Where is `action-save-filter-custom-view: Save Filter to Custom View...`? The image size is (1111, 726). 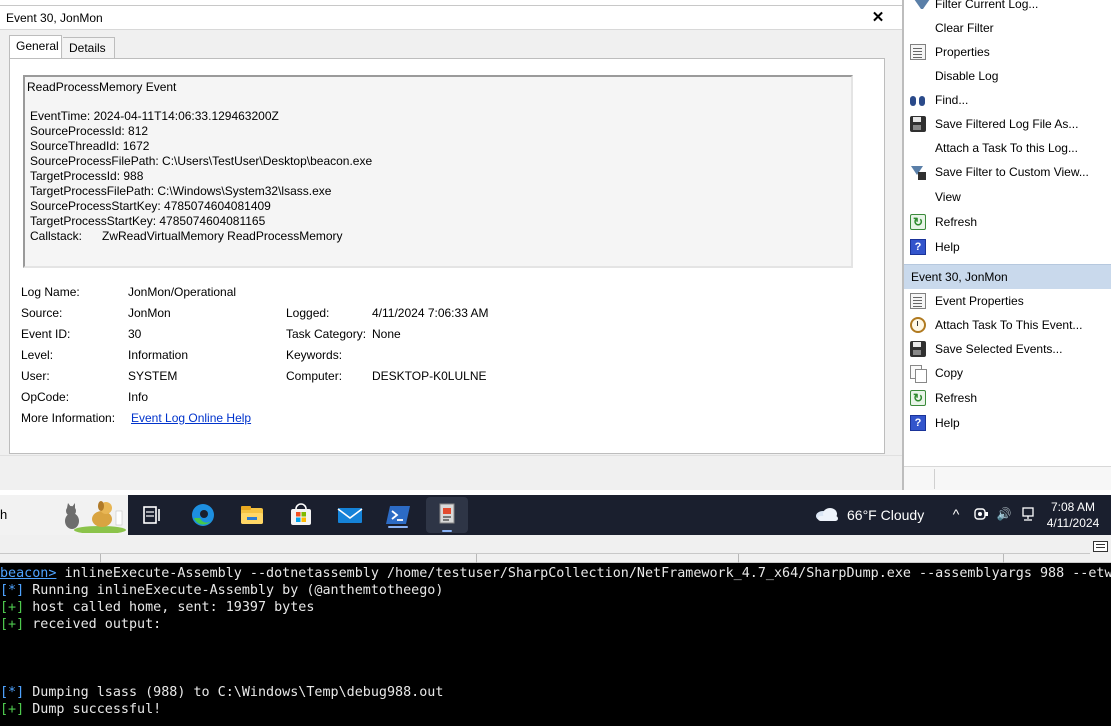
action-save-filter-custom-view: Save Filter to Custom View... is located at coordinates (1007, 172).